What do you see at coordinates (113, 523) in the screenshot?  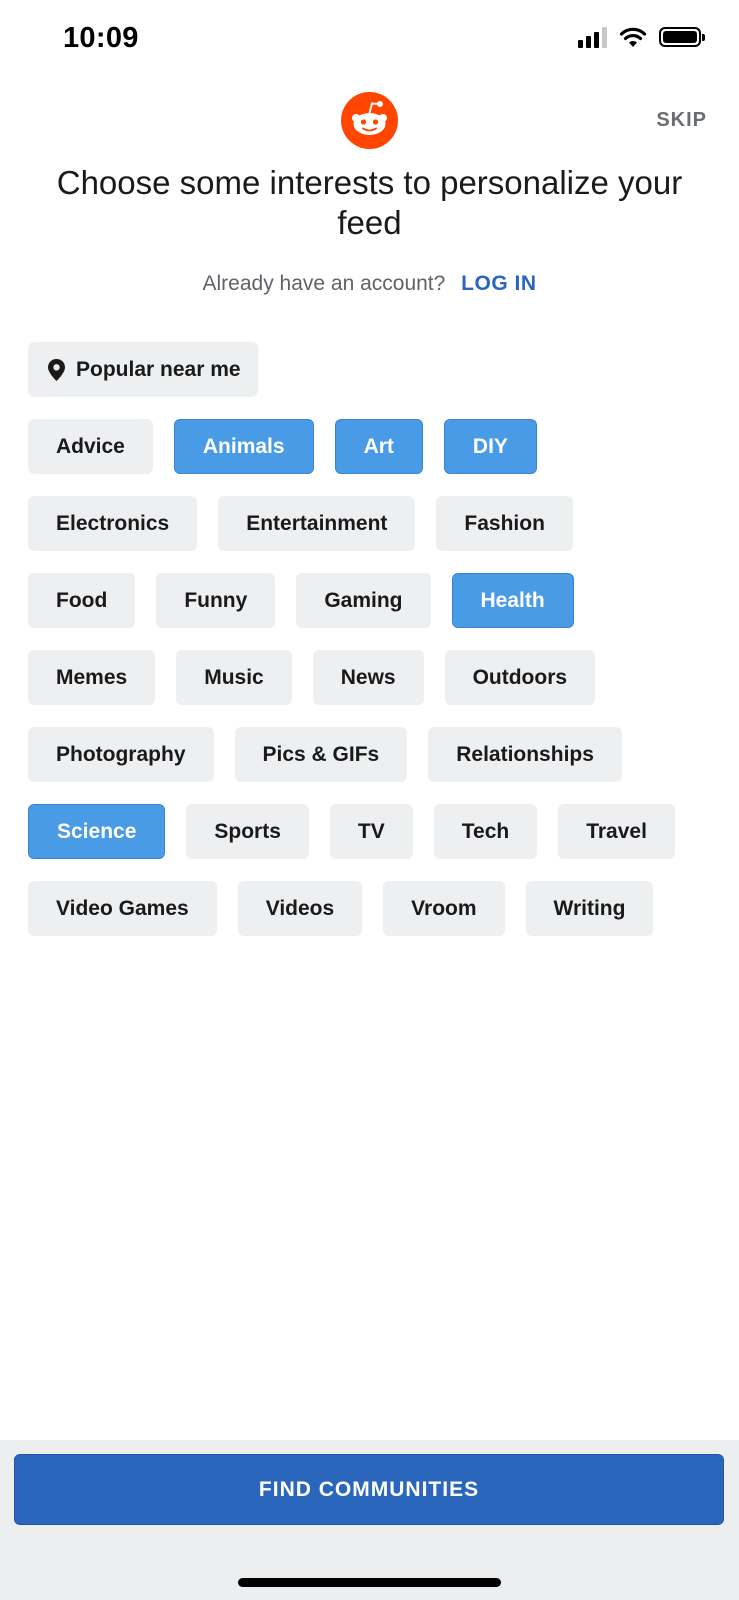 I see `interest-chip-electronics: Electronics` at bounding box center [113, 523].